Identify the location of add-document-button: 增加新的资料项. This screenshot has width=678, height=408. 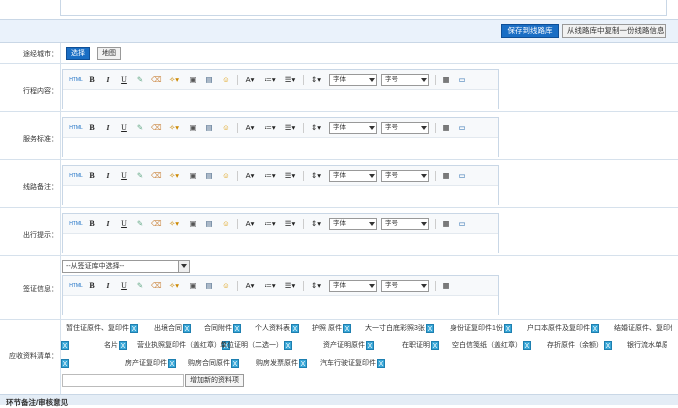
(214, 380).